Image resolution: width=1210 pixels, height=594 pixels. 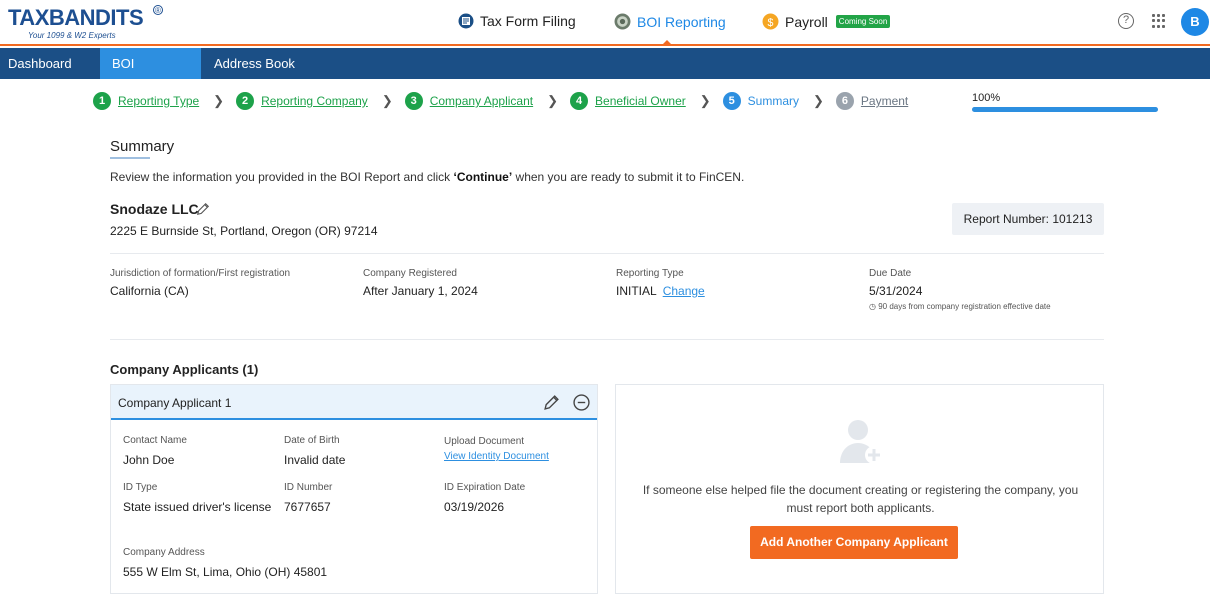 What do you see at coordinates (884, 101) in the screenshot?
I see `step-label: Payment` at bounding box center [884, 101].